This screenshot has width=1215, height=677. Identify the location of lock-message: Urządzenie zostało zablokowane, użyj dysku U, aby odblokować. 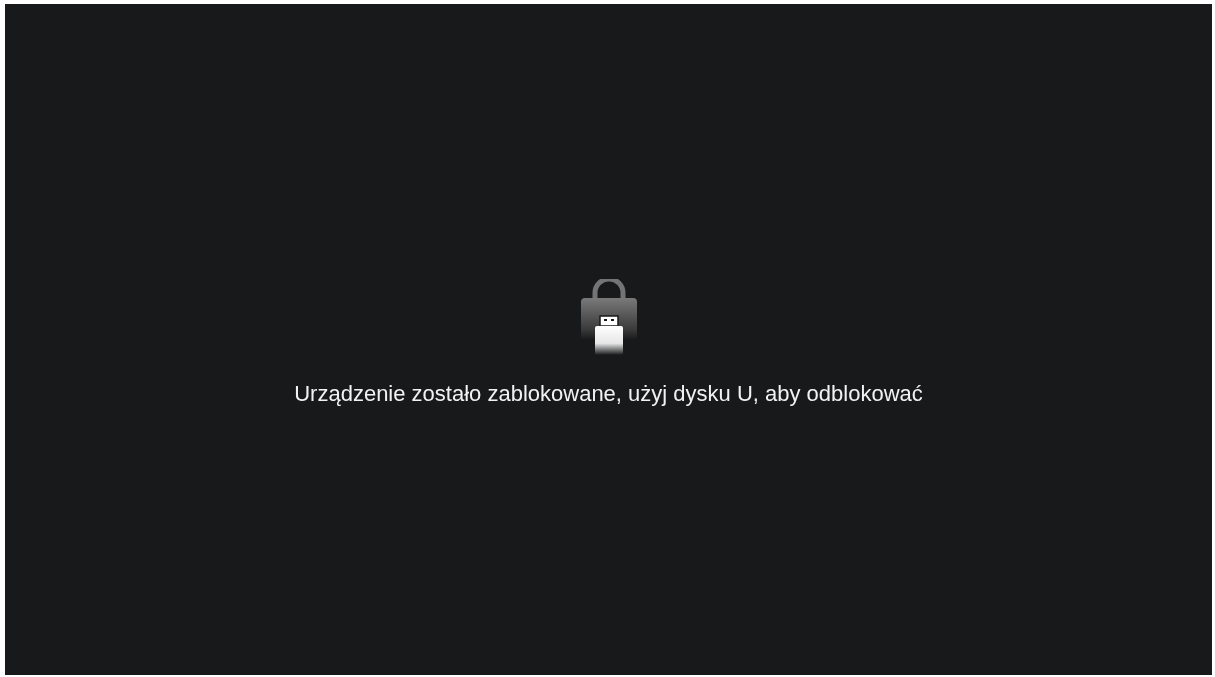
(608, 393).